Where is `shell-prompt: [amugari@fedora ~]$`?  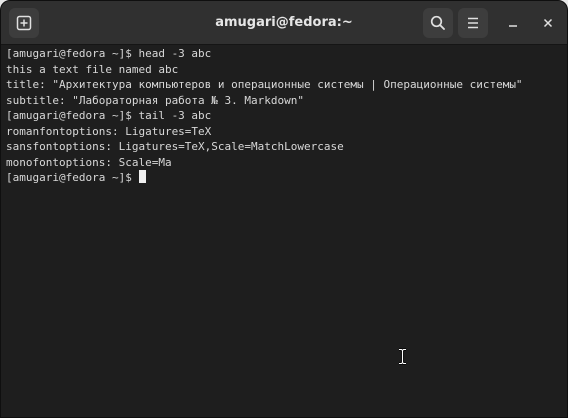 shell-prompt: [amugari@fedora ~]$ is located at coordinates (72, 177).